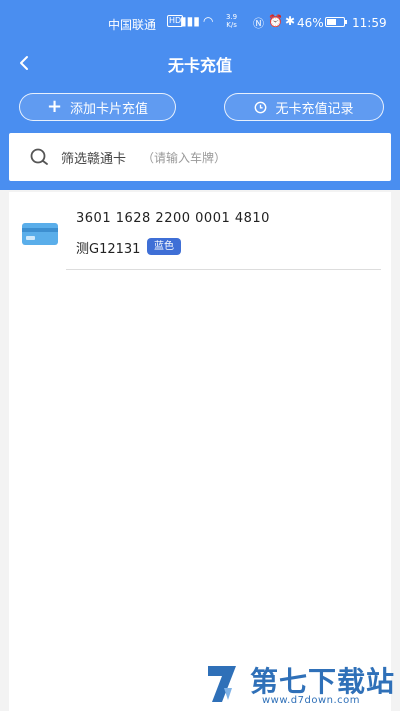 The width and height of the screenshot is (400, 711). What do you see at coordinates (275, 21) in the screenshot?
I see `alarm-icon: ⏰` at bounding box center [275, 21].